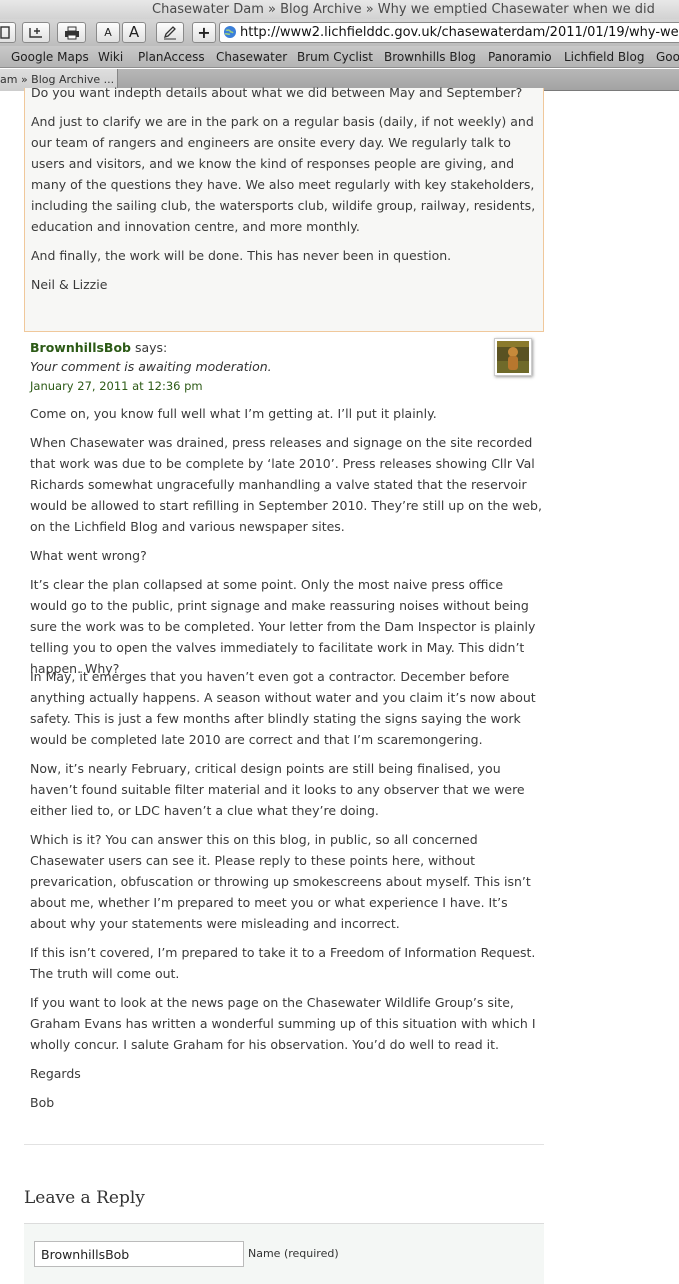  What do you see at coordinates (36, 32) in the screenshot?
I see `add-bookmark-icon` at bounding box center [36, 32].